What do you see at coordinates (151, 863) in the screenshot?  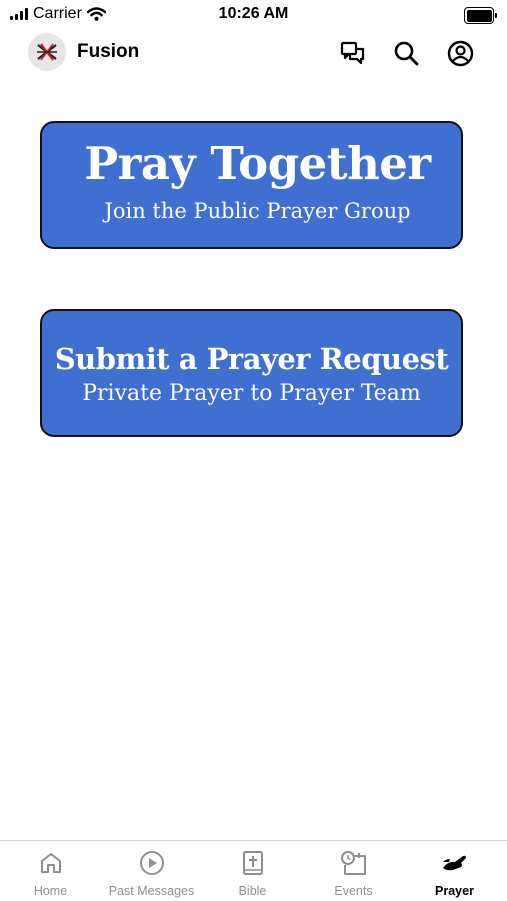 I see `play-circle-icon` at bounding box center [151, 863].